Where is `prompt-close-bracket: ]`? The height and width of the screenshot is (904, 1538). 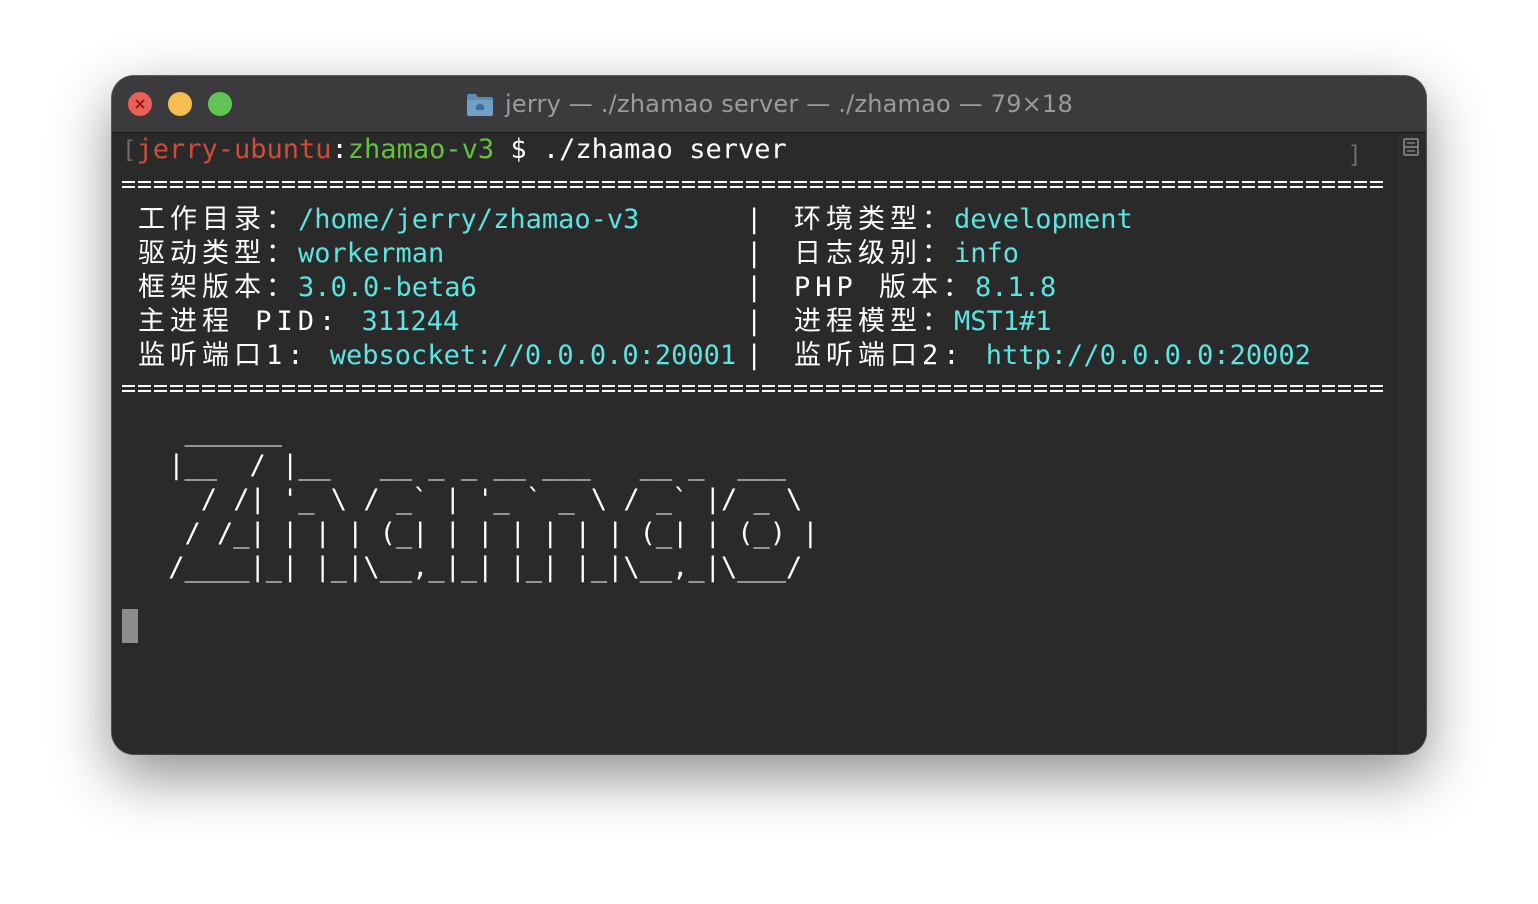
prompt-close-bracket: ] is located at coordinates (1354, 155).